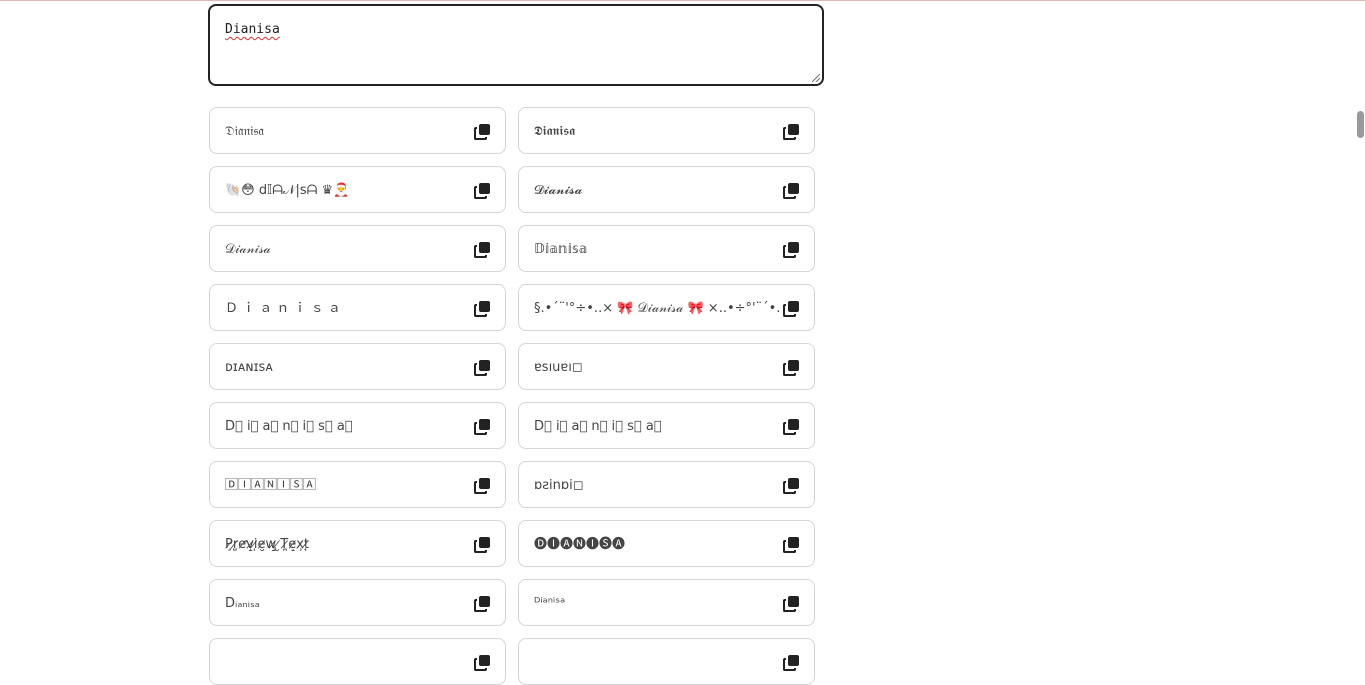  I want to click on result-card: Dᵢₐₙᵢₛₐ, so click(357, 602).